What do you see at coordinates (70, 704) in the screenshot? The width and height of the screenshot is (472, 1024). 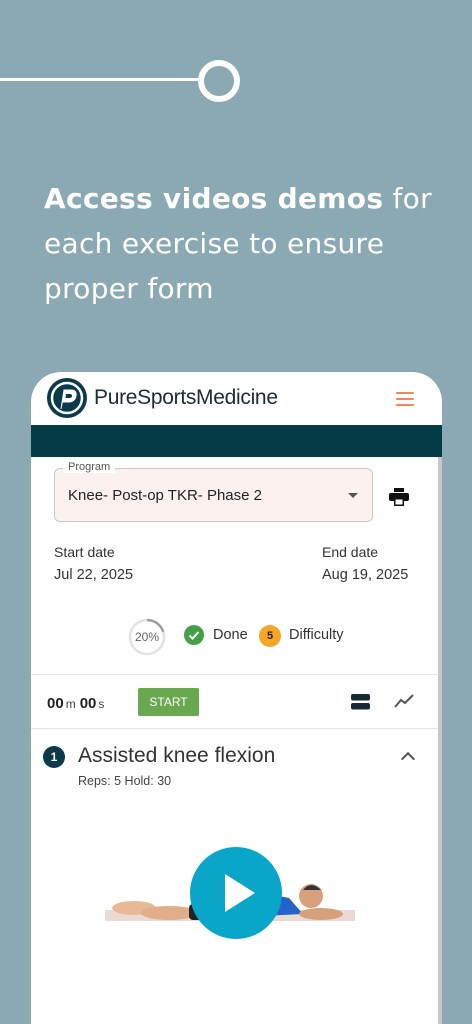 I see `timer-m-unit: m` at bounding box center [70, 704].